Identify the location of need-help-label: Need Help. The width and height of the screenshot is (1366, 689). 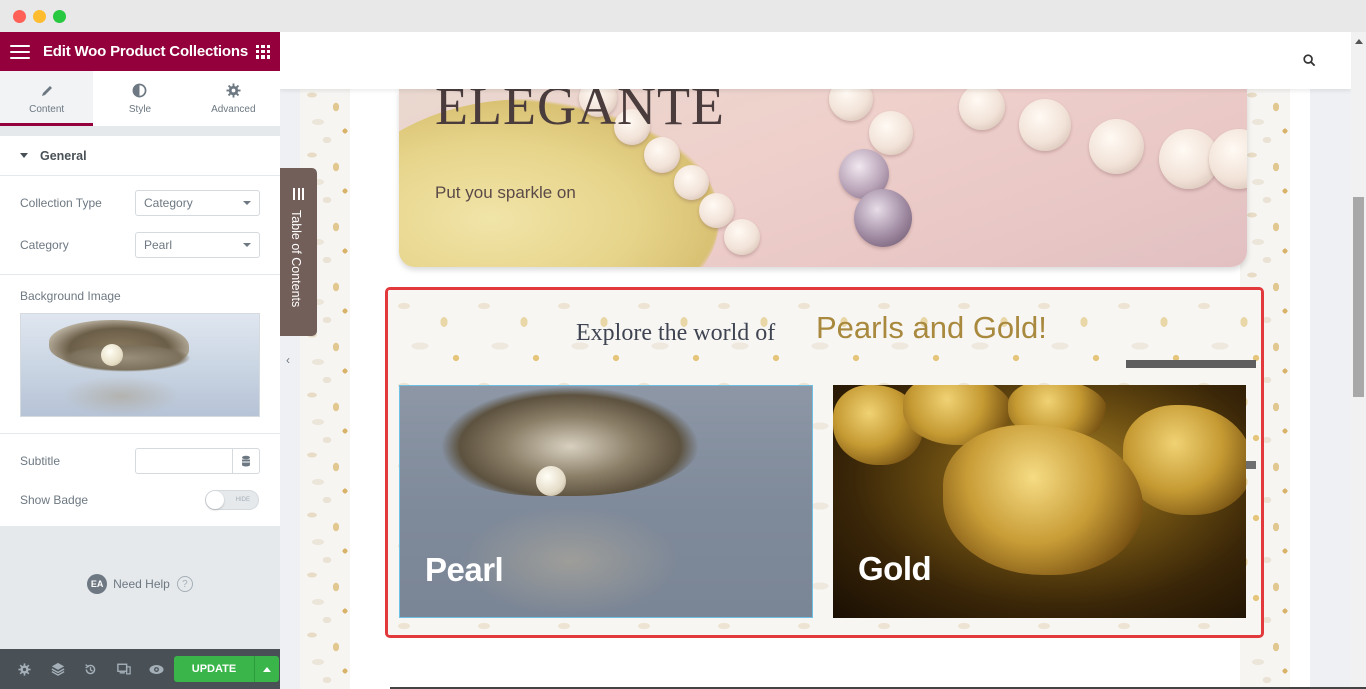
(141, 584).